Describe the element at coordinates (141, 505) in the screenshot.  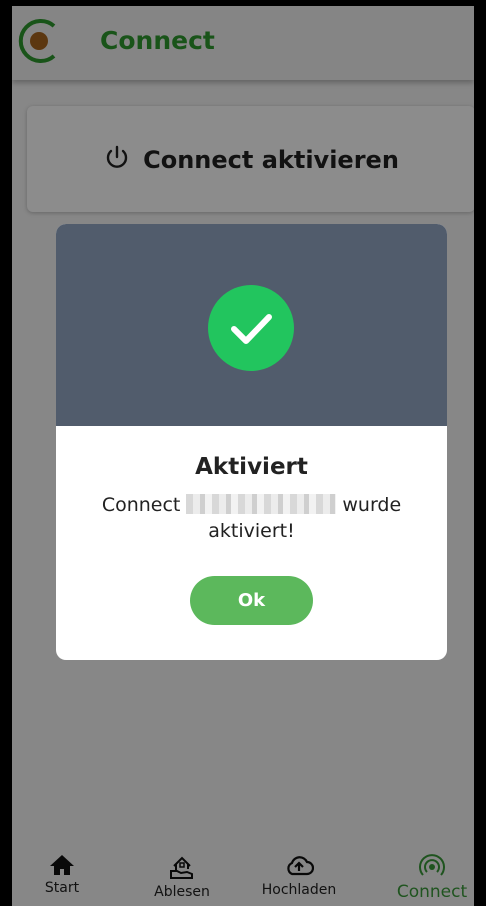
I see `message-prefix: Connect` at that location.